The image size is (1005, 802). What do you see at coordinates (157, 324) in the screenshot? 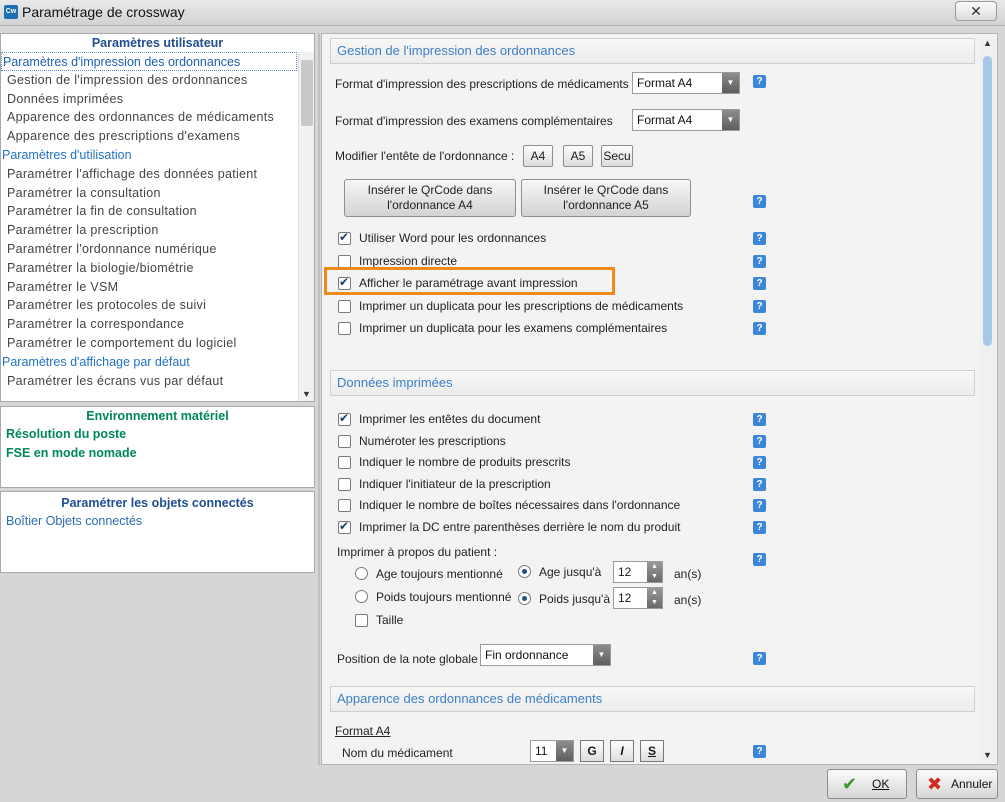
I see `tree-item: Paramétrer la correspondance` at bounding box center [157, 324].